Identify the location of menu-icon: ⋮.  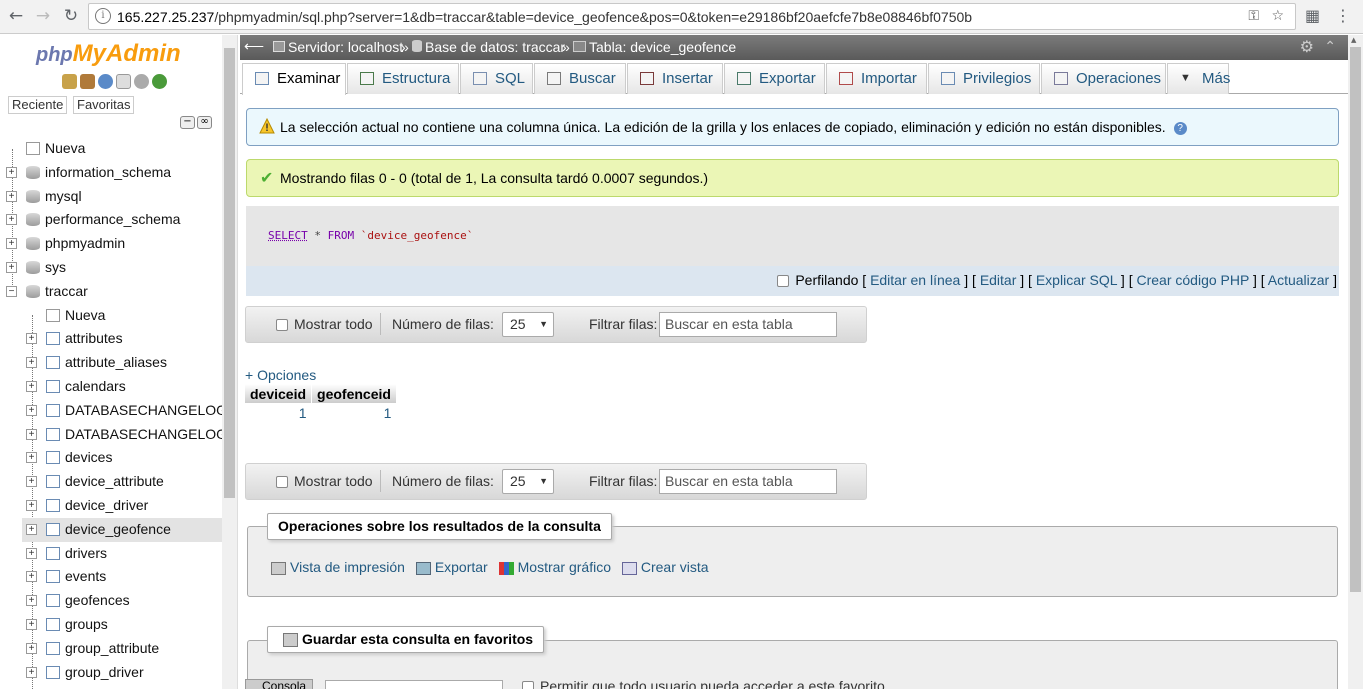
(1343, 15).